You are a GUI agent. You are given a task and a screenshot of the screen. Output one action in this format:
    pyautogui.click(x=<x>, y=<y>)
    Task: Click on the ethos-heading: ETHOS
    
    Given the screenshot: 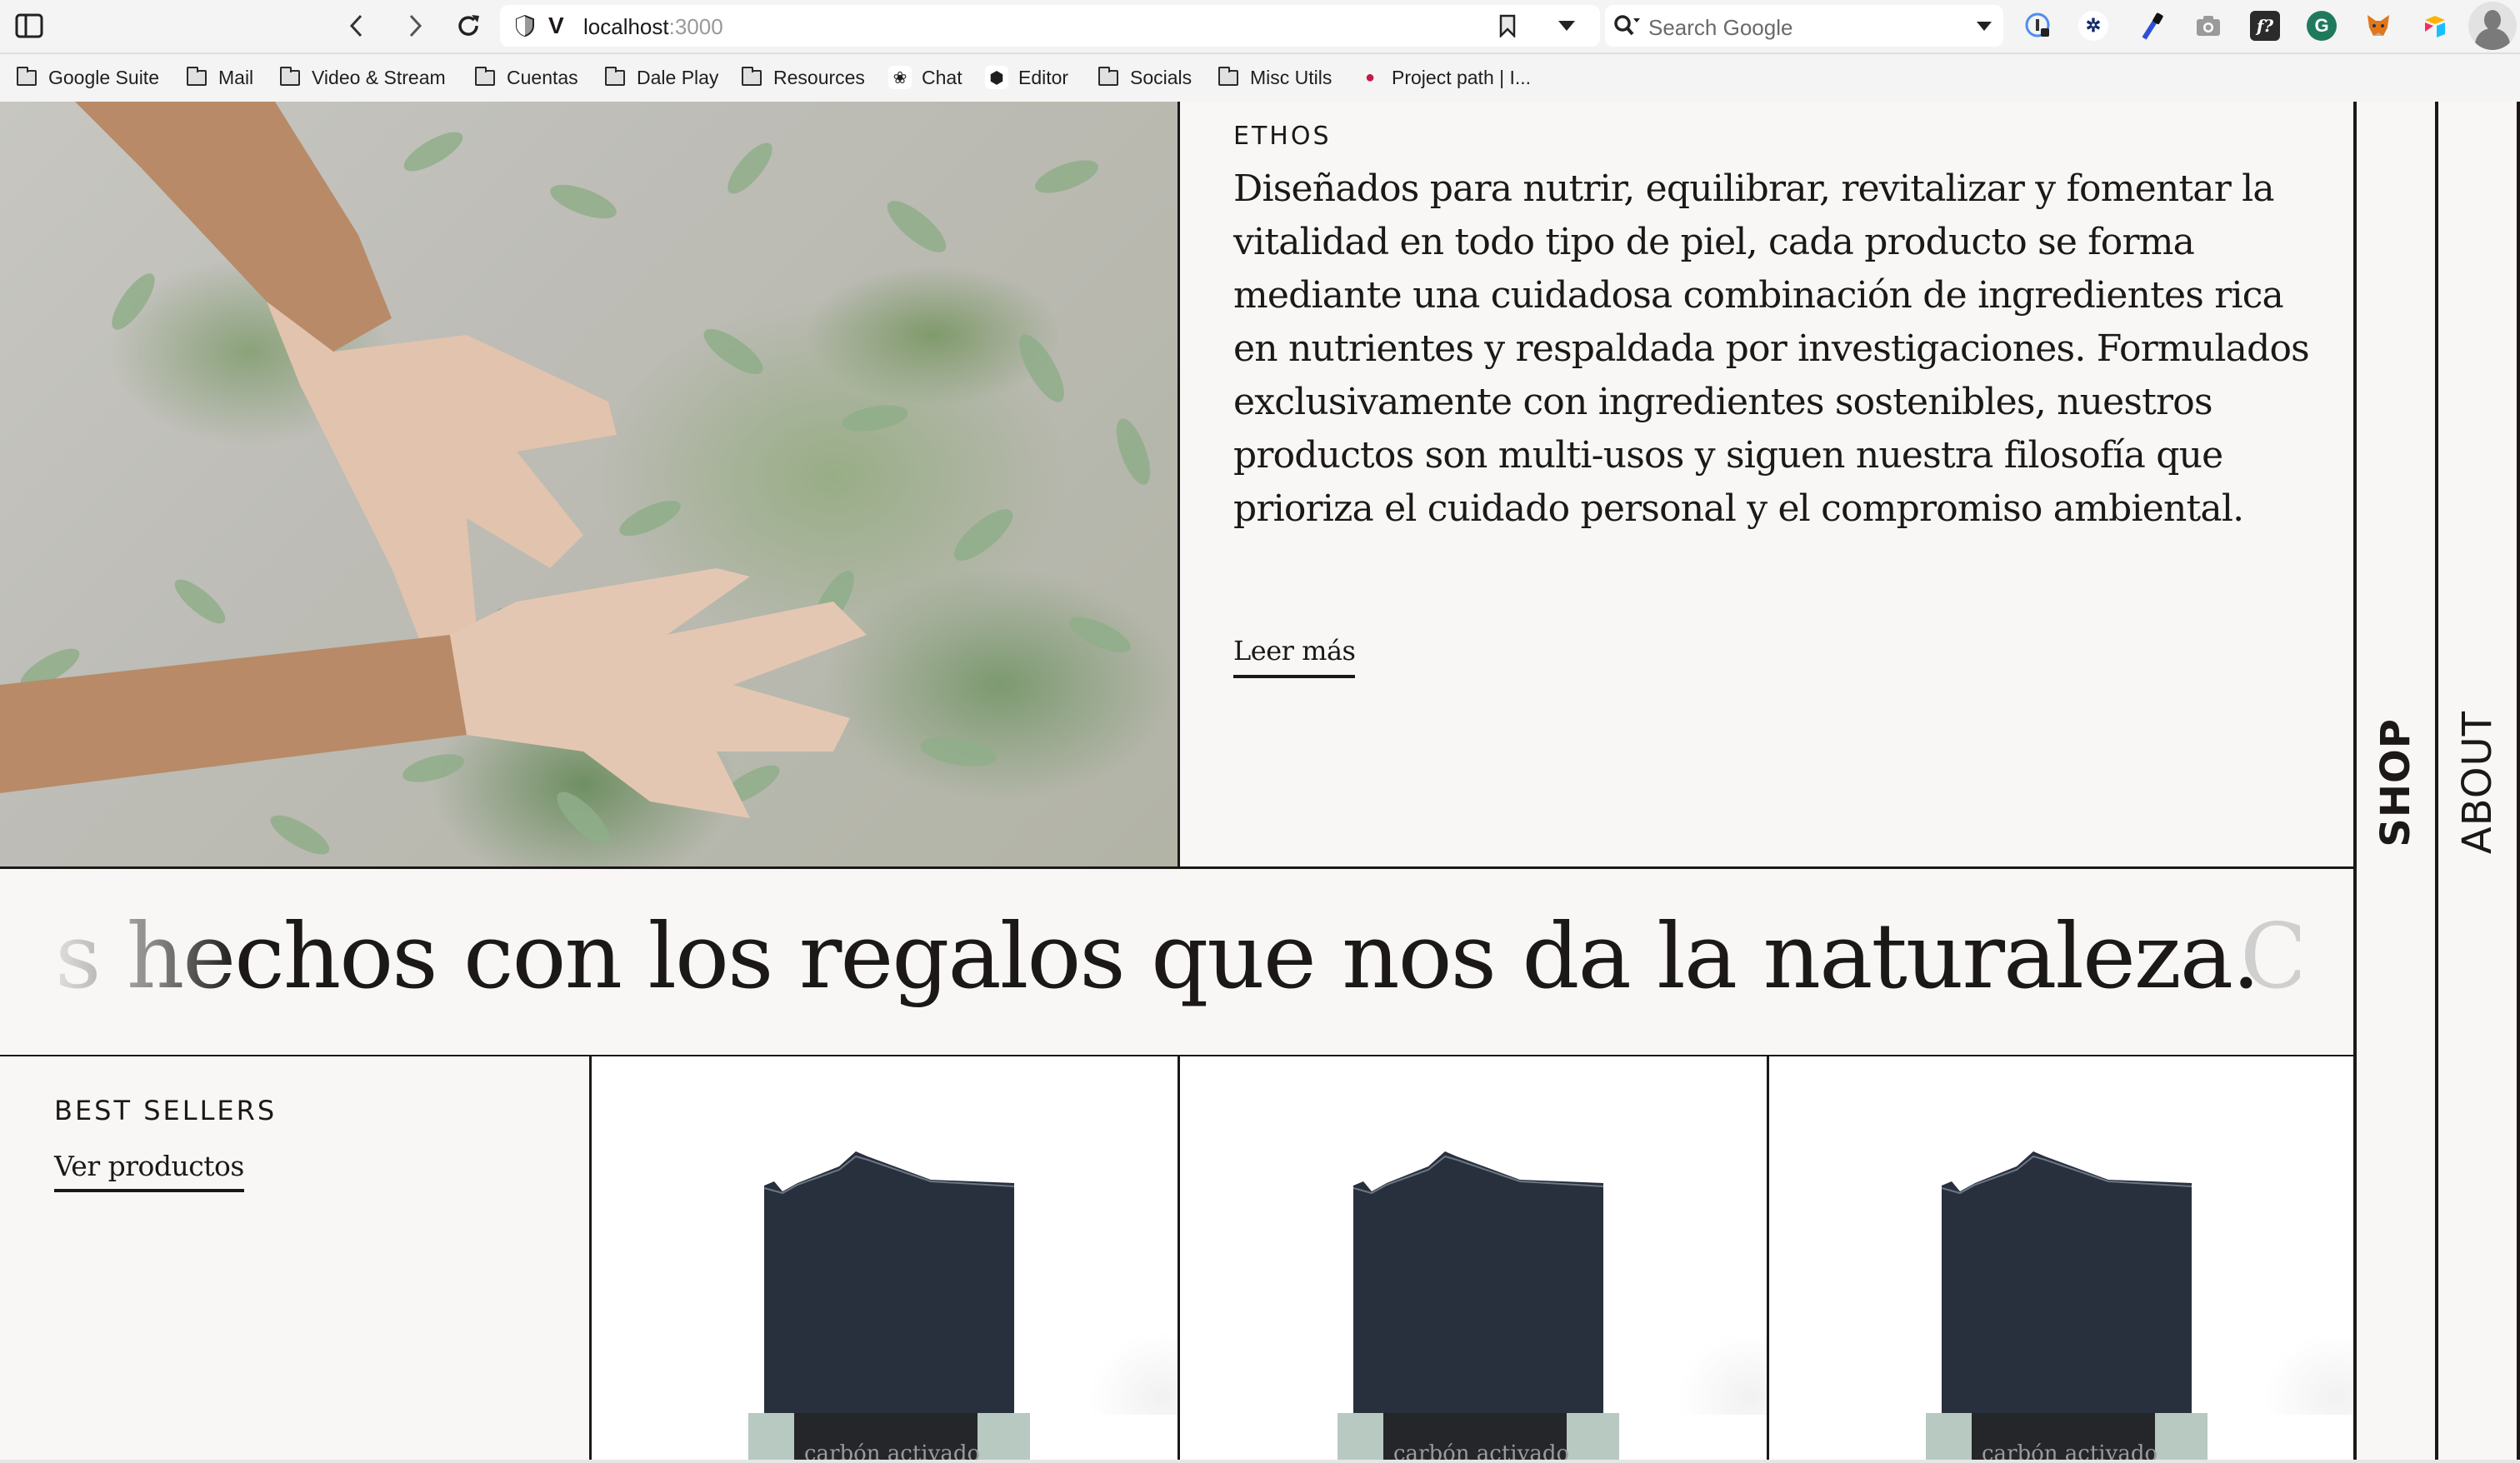 What is the action you would take?
    pyautogui.click(x=1282, y=136)
    